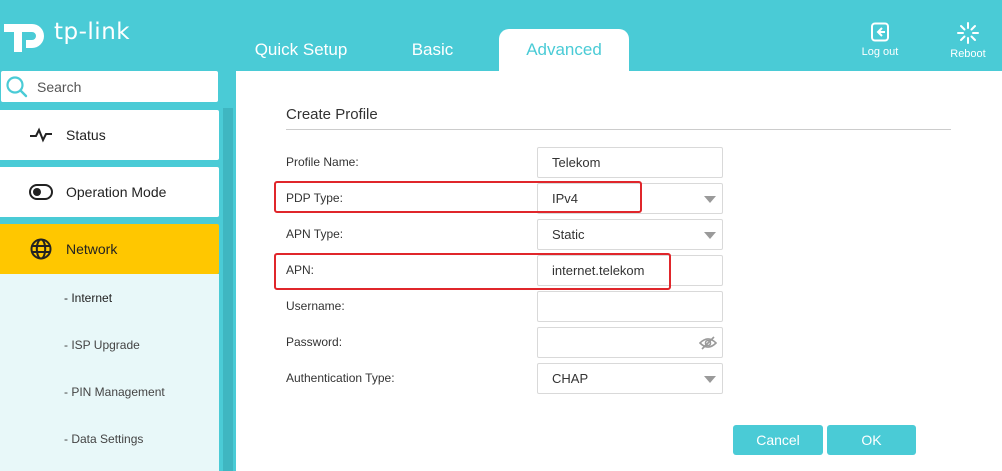 This screenshot has height=471, width=1002. I want to click on main-tabs: Quick Setup Basic Advanced, so click(432, 50).